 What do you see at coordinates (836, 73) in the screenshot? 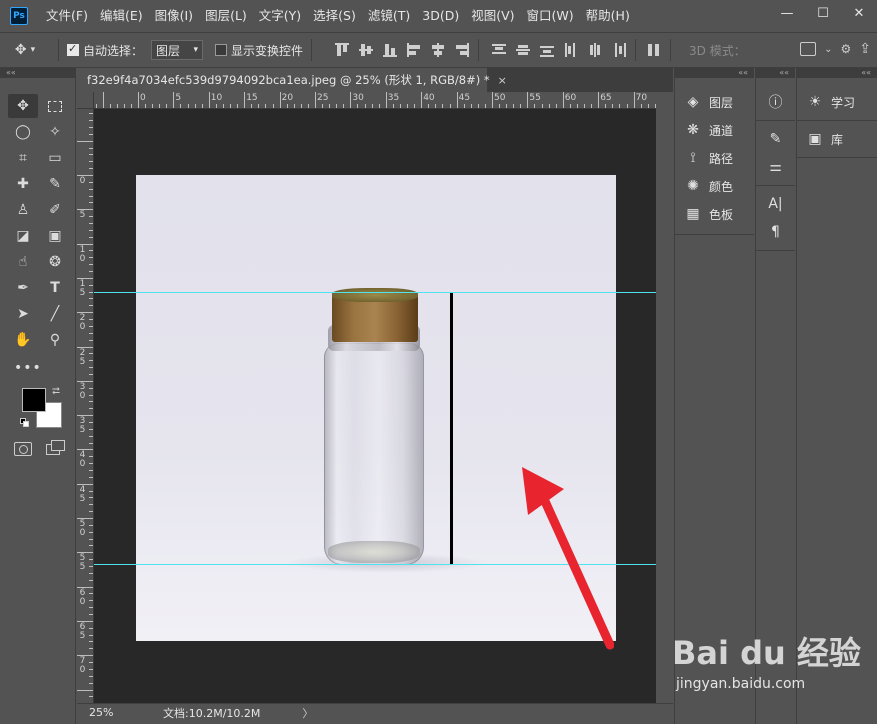
I see `panel3-collapse-strip: ««` at bounding box center [836, 73].